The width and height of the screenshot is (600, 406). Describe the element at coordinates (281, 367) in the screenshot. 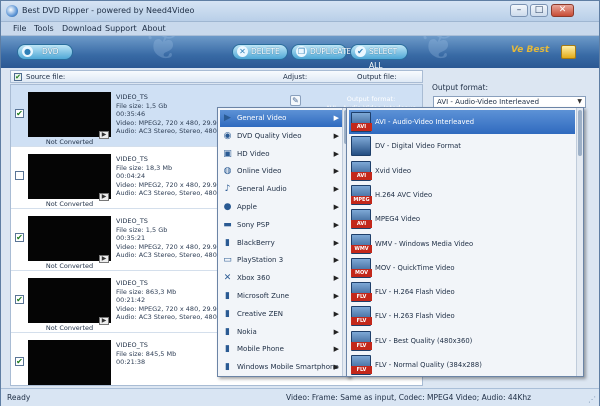

I see `category-item: ▮ Windows Mobile Smartphone ▶` at that location.